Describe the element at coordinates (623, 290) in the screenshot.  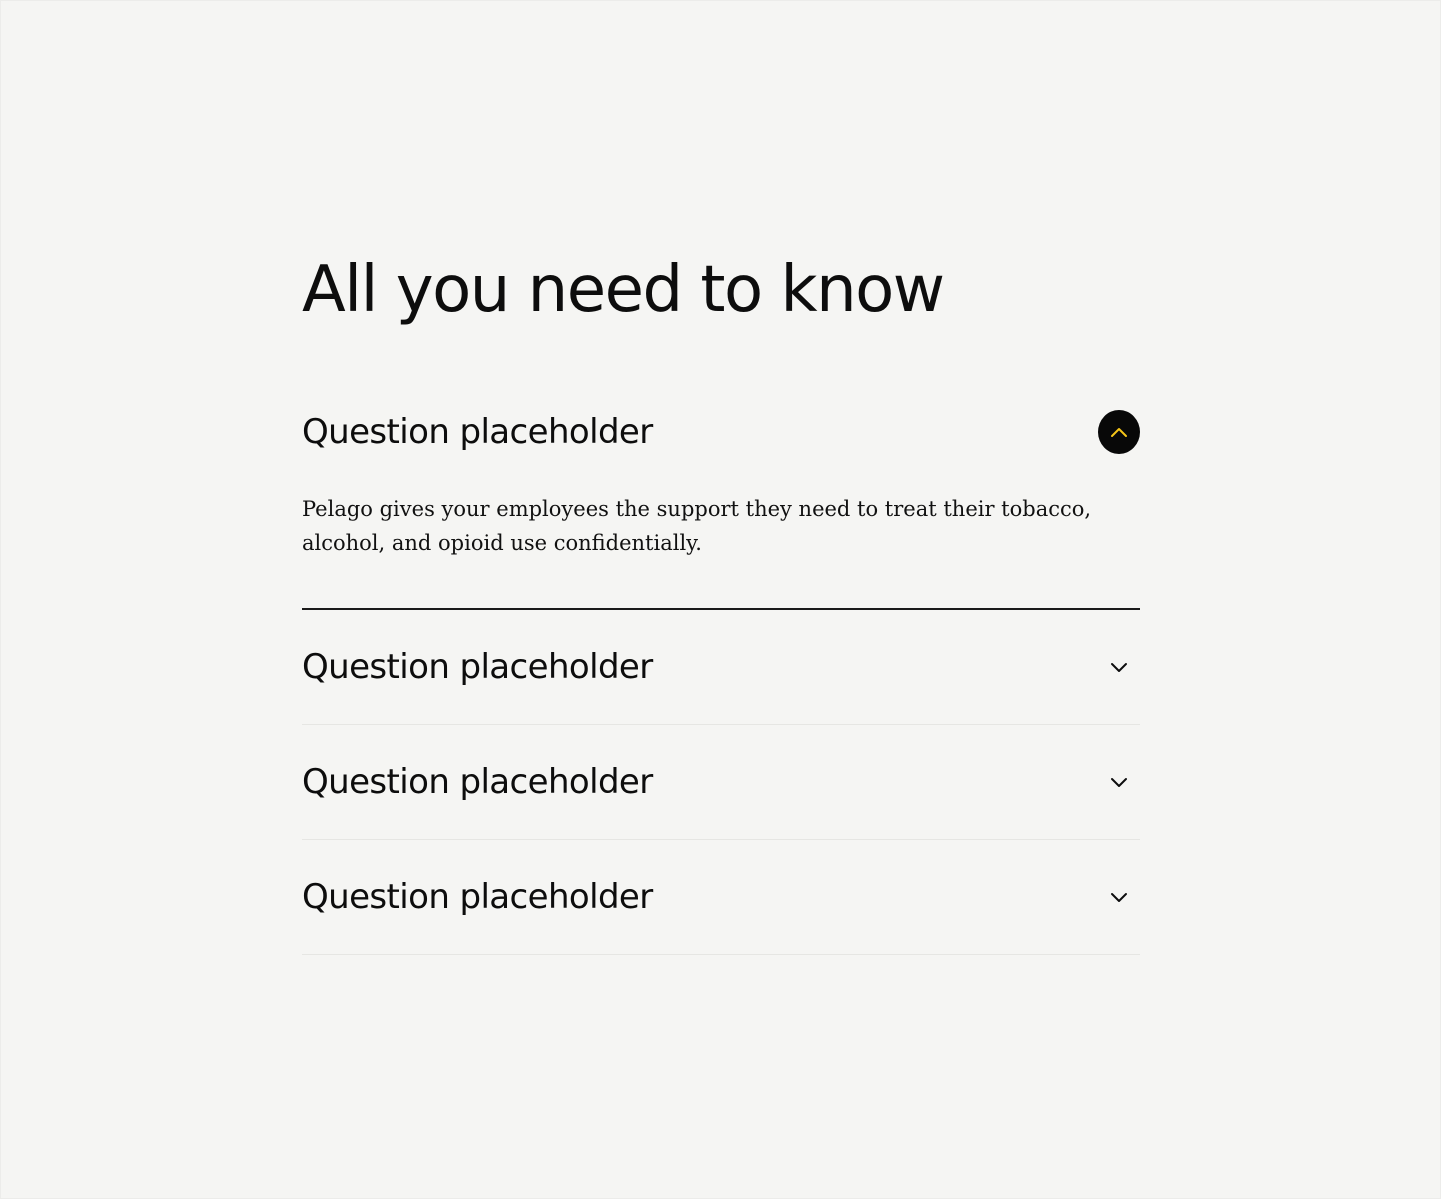
I see `faq-title: All you need to know` at that location.